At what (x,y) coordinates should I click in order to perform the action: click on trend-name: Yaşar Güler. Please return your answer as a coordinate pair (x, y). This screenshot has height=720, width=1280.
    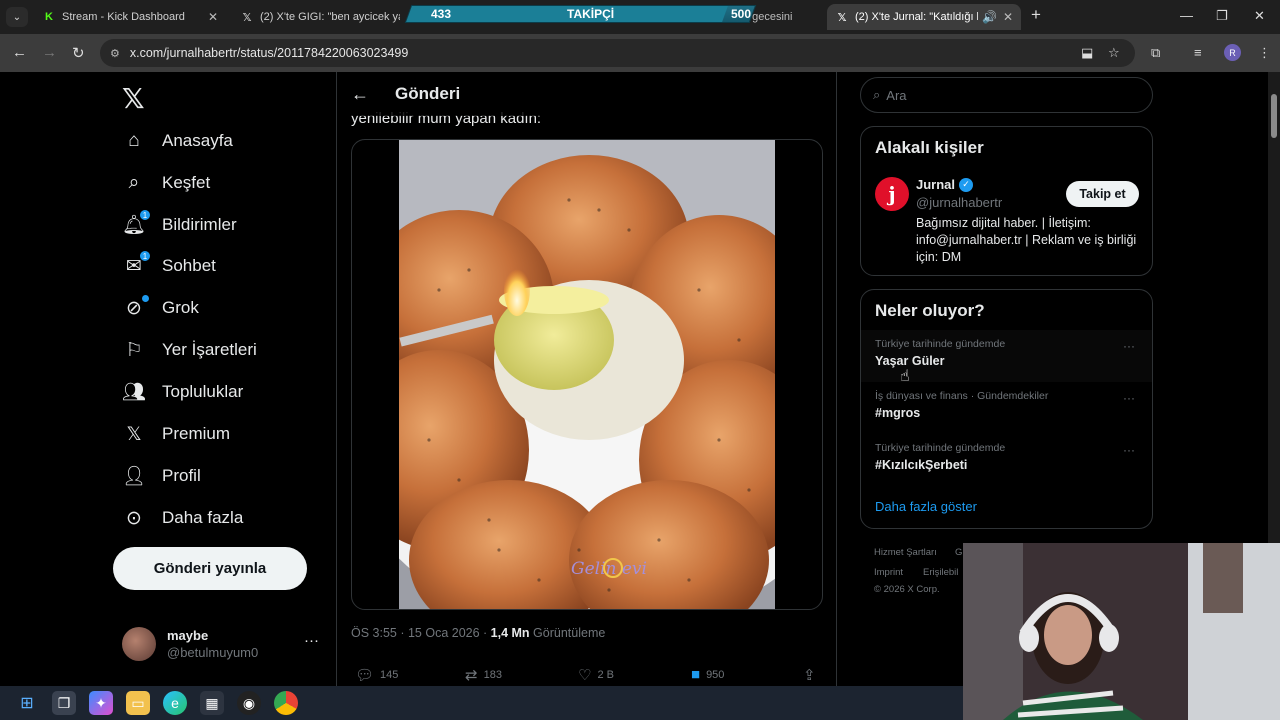
    Looking at the image, I should click on (910, 361).